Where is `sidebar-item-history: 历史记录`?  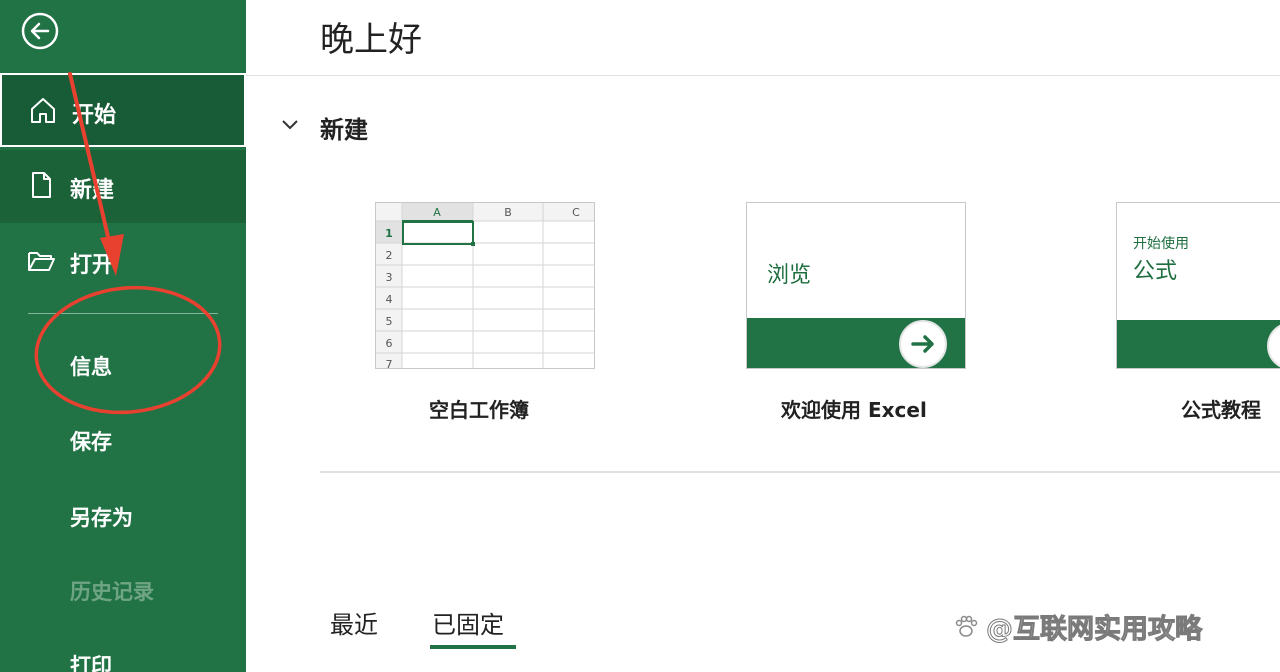
sidebar-item-history: 历史记录 is located at coordinates (112, 592).